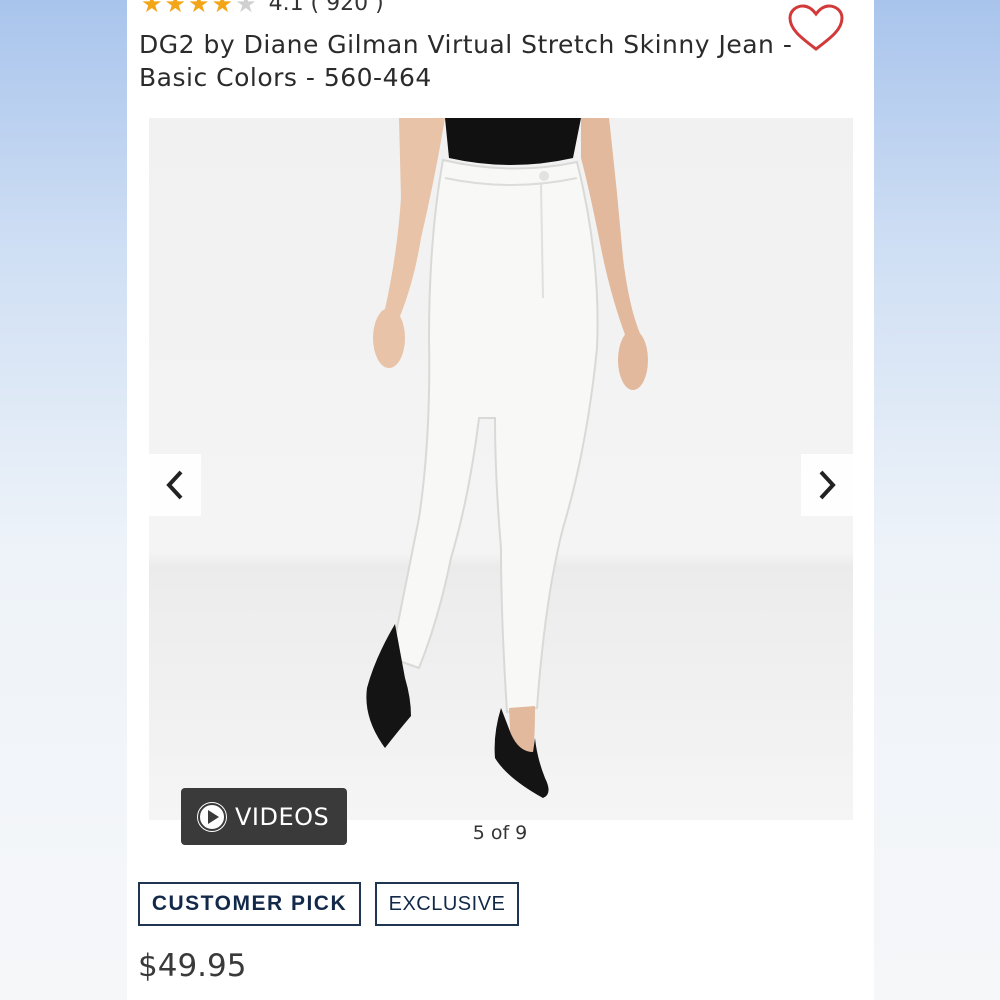  I want to click on customer-pick-badge: CUSTOMER PICK, so click(249, 904).